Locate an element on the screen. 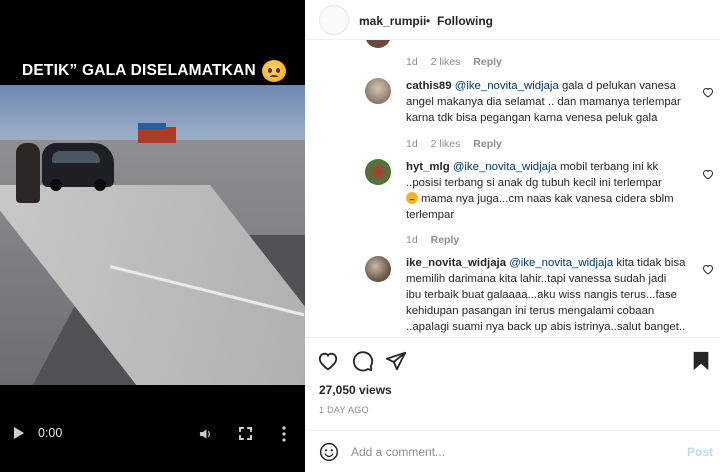 The height and width of the screenshot is (472, 720). comment-line: mobil terbang ini kk is located at coordinates (609, 167).